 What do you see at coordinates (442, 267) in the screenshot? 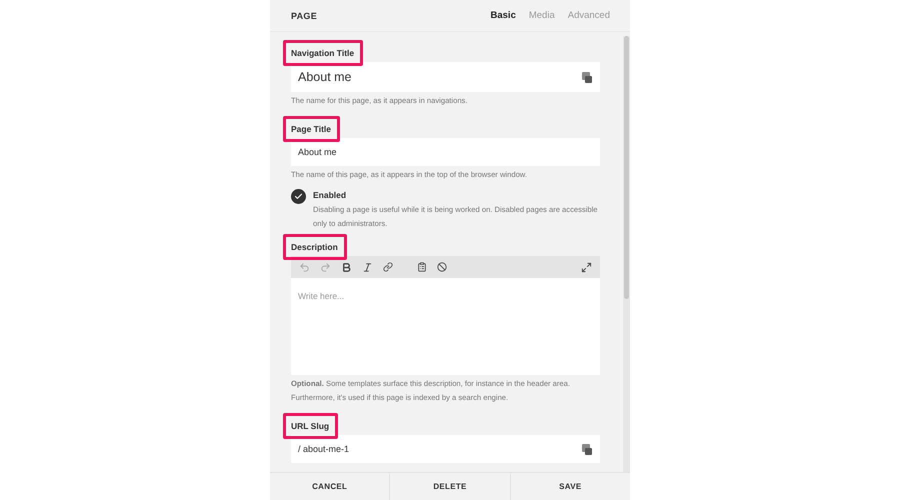
I see `clear-format-icon` at bounding box center [442, 267].